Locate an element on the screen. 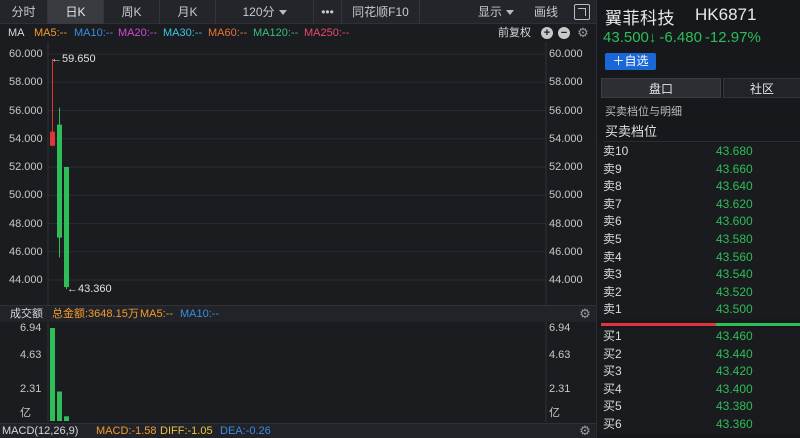  period-toolbar: 分时 日K 周K 月K 120分 ••• 同花顺F10 显示 画线 is located at coordinates (298, 12).